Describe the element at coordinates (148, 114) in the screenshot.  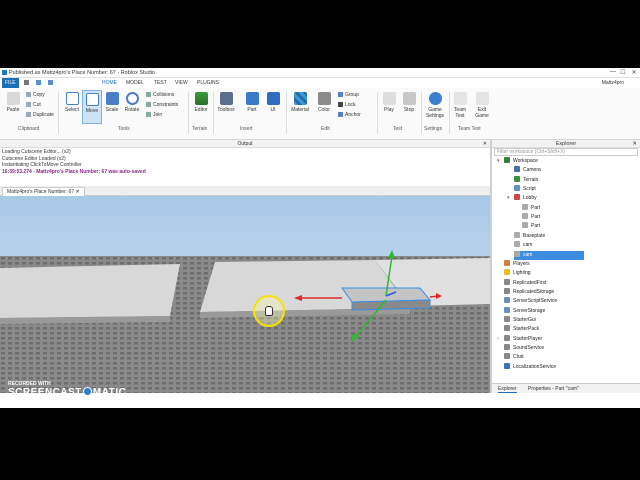
I see `join-icon` at that location.